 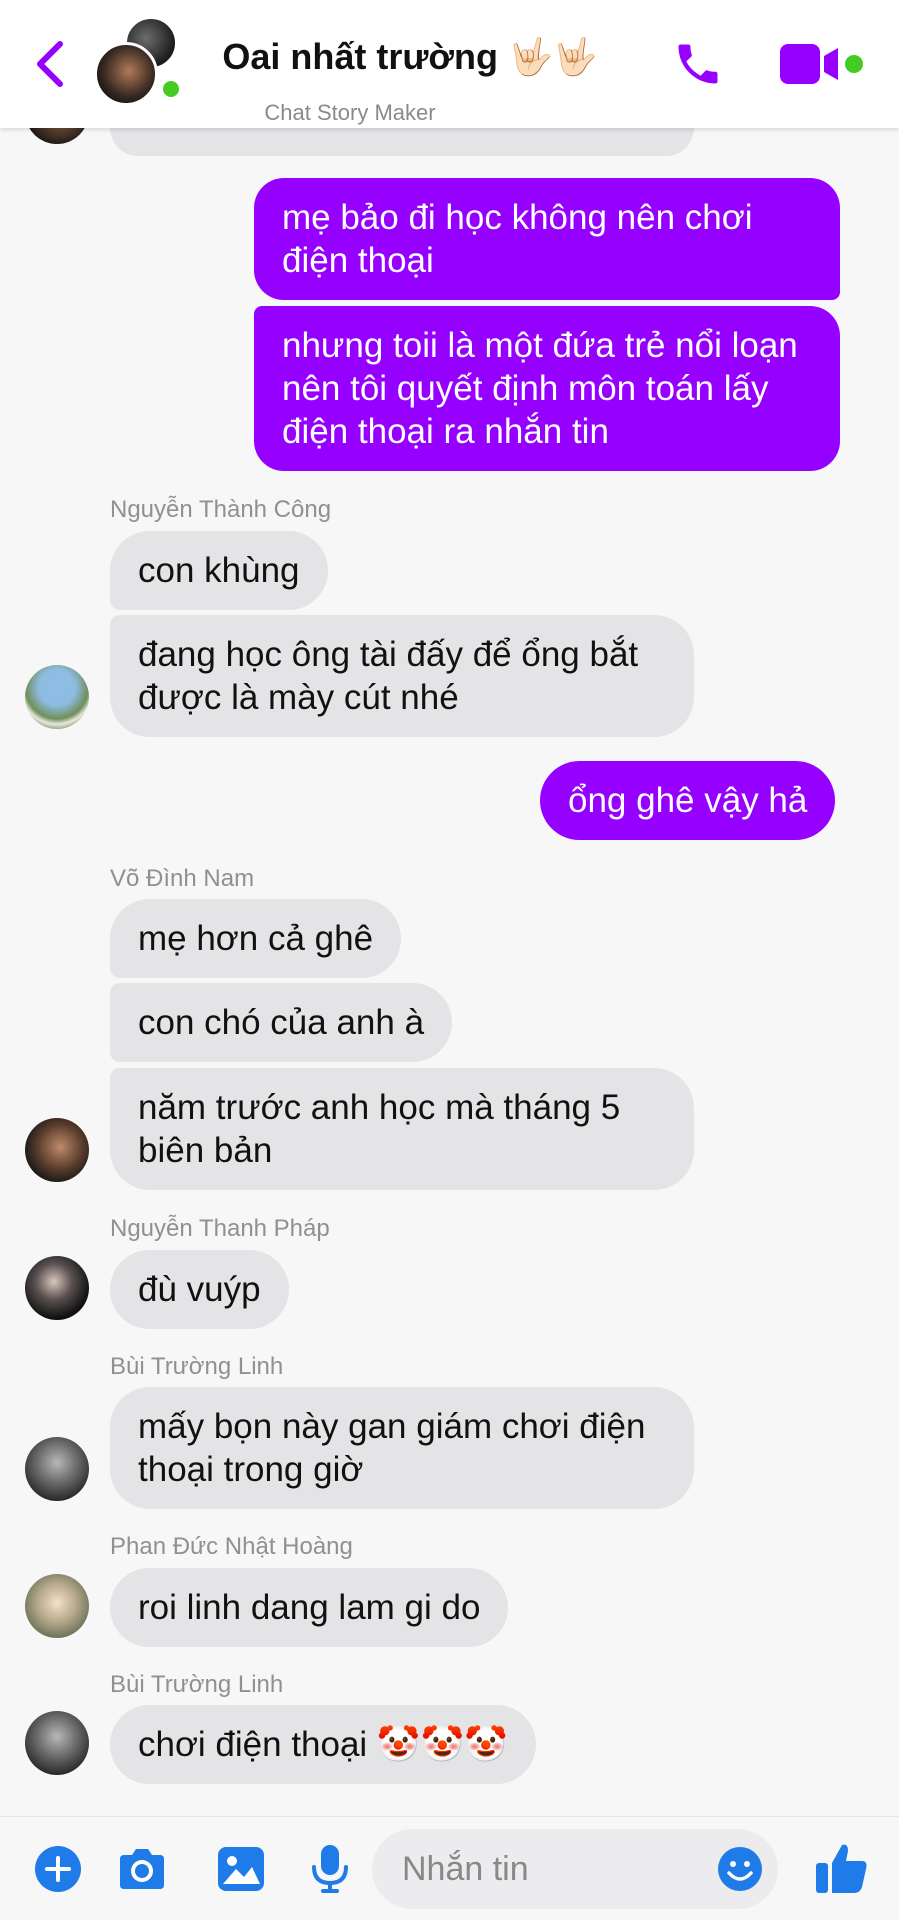 What do you see at coordinates (547, 239) in the screenshot?
I see `message-bubble-outgoing: mẹ bảo đi học không nên chơi điện thoại` at bounding box center [547, 239].